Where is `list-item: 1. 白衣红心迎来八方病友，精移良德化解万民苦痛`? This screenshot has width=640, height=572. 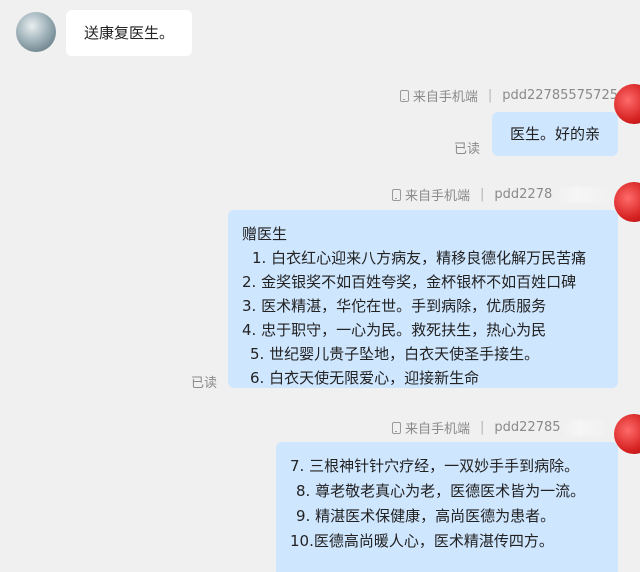
list-item: 1. 白衣红心迎来八方病友，精移良德化解万民苦痛 is located at coordinates (419, 258).